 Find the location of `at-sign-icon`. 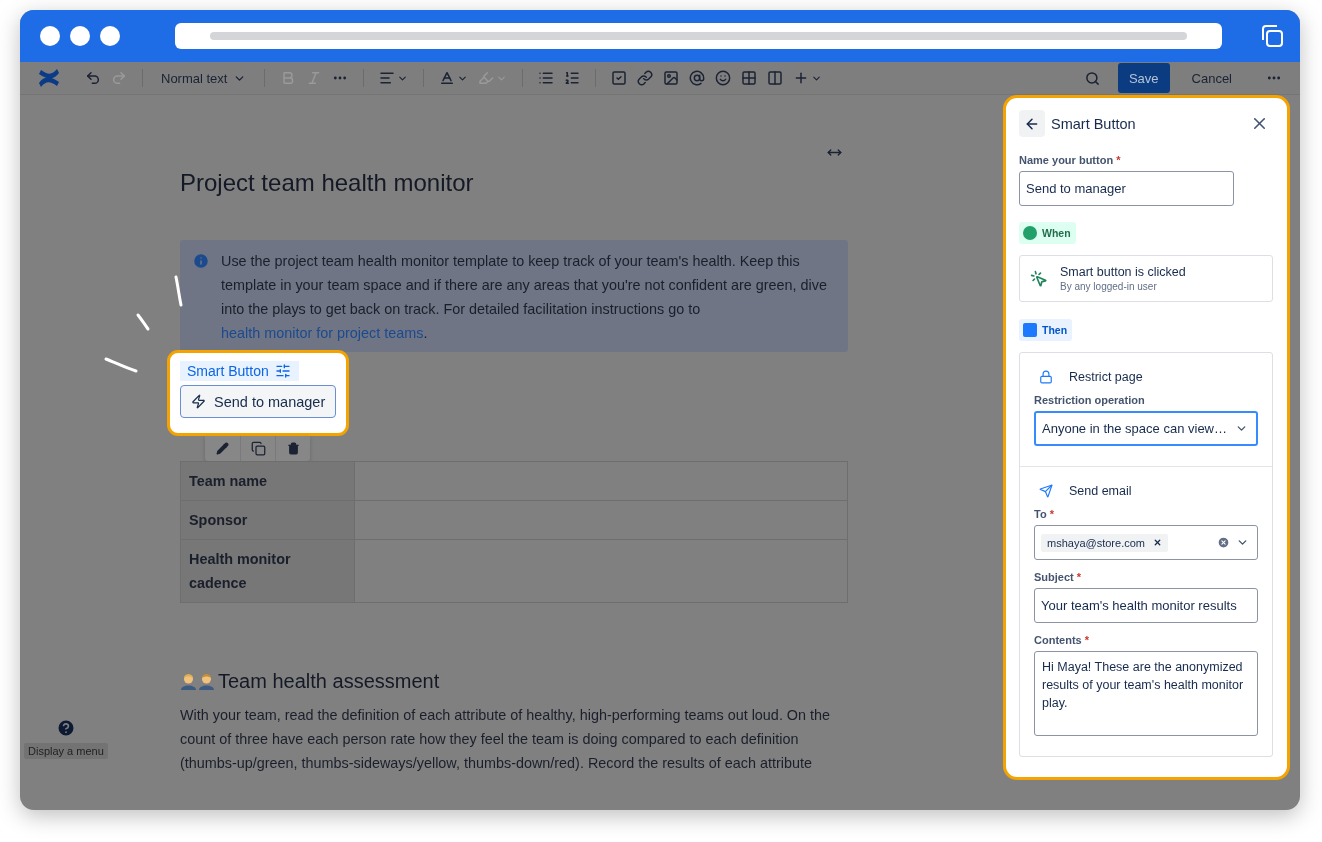

at-sign-icon is located at coordinates (697, 78).